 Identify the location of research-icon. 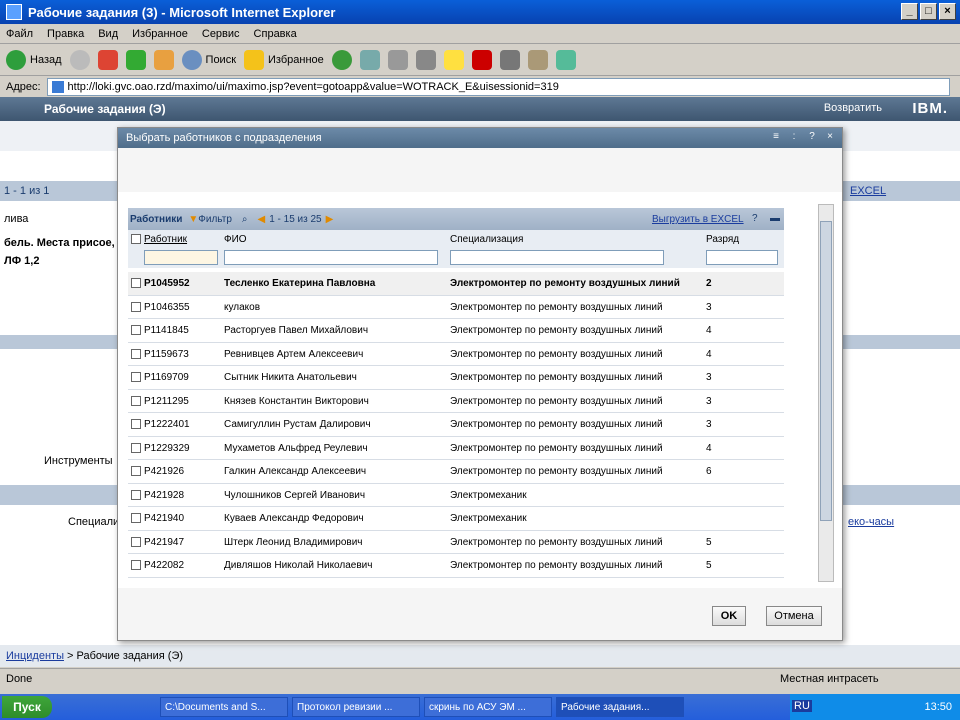
(537, 59).